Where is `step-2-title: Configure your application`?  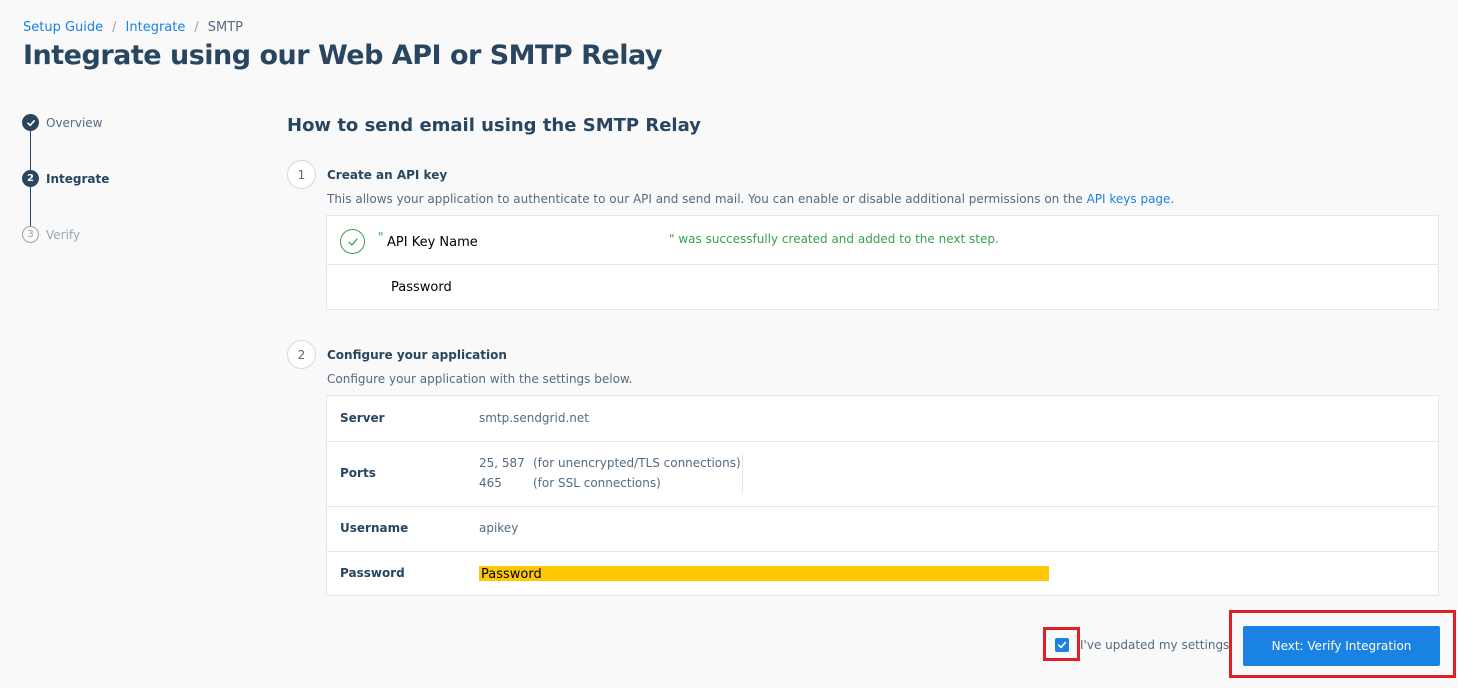 step-2-title: Configure your application is located at coordinates (417, 355).